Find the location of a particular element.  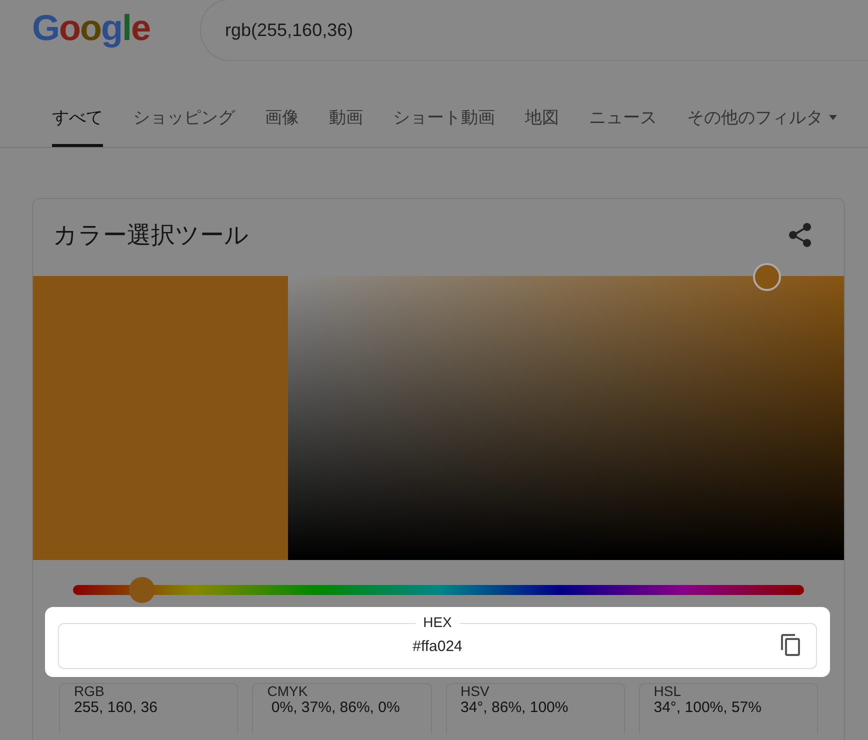

format-label: CMYK is located at coordinates (288, 691).